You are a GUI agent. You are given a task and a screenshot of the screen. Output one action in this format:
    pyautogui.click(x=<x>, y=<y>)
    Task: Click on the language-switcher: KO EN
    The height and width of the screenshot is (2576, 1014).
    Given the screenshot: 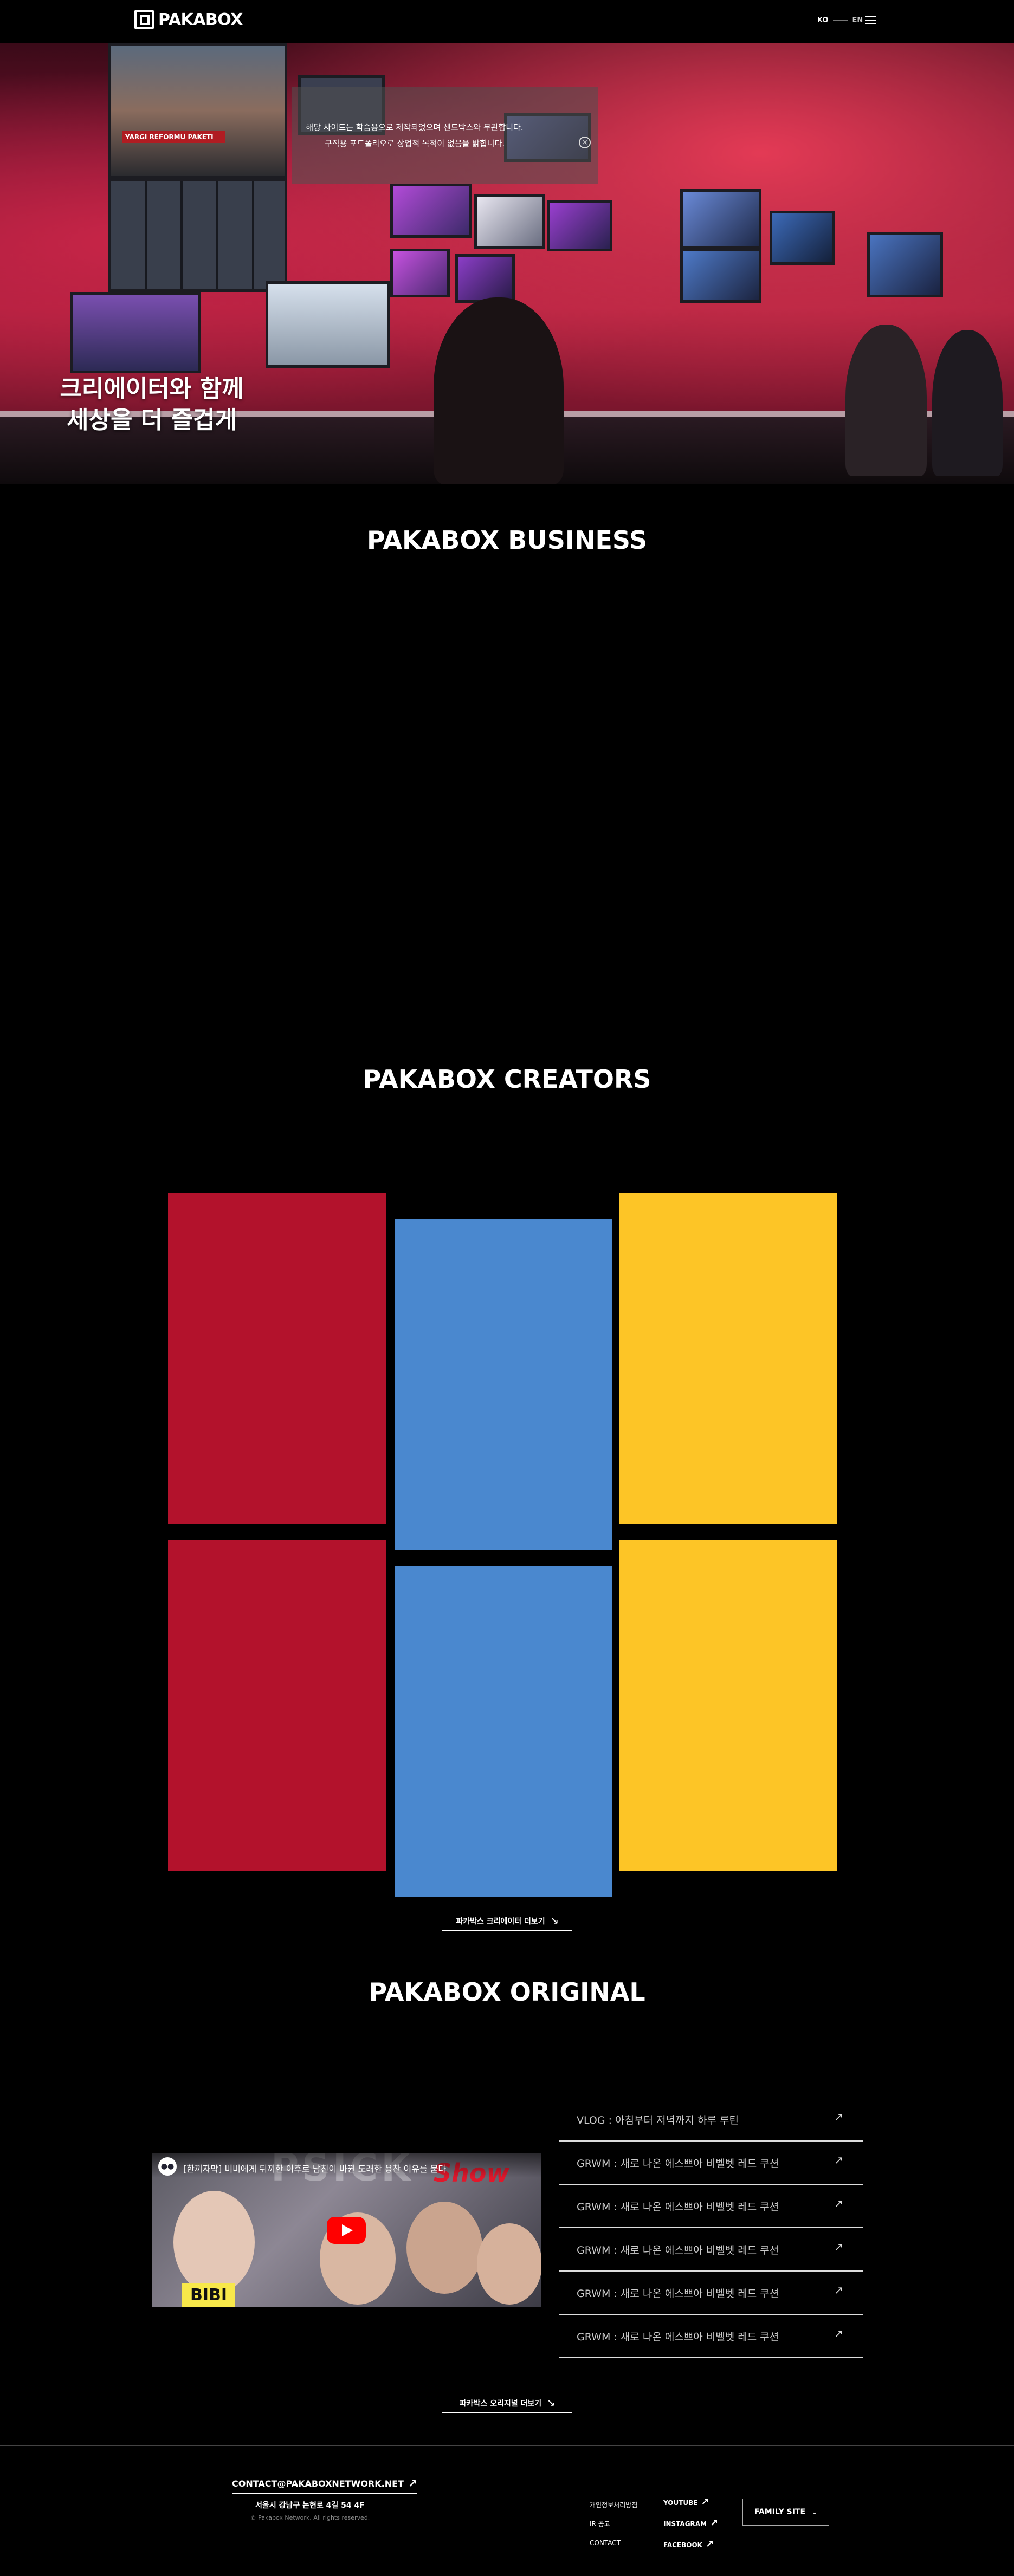 What is the action you would take?
    pyautogui.click(x=840, y=20)
    